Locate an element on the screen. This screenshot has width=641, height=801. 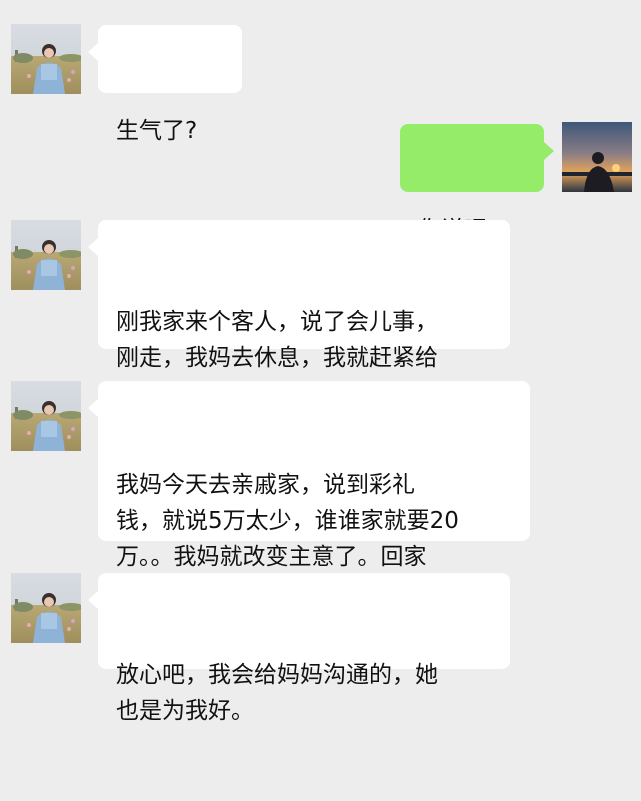
sunset-silhouette-avatar-icon is located at coordinates (597, 157).